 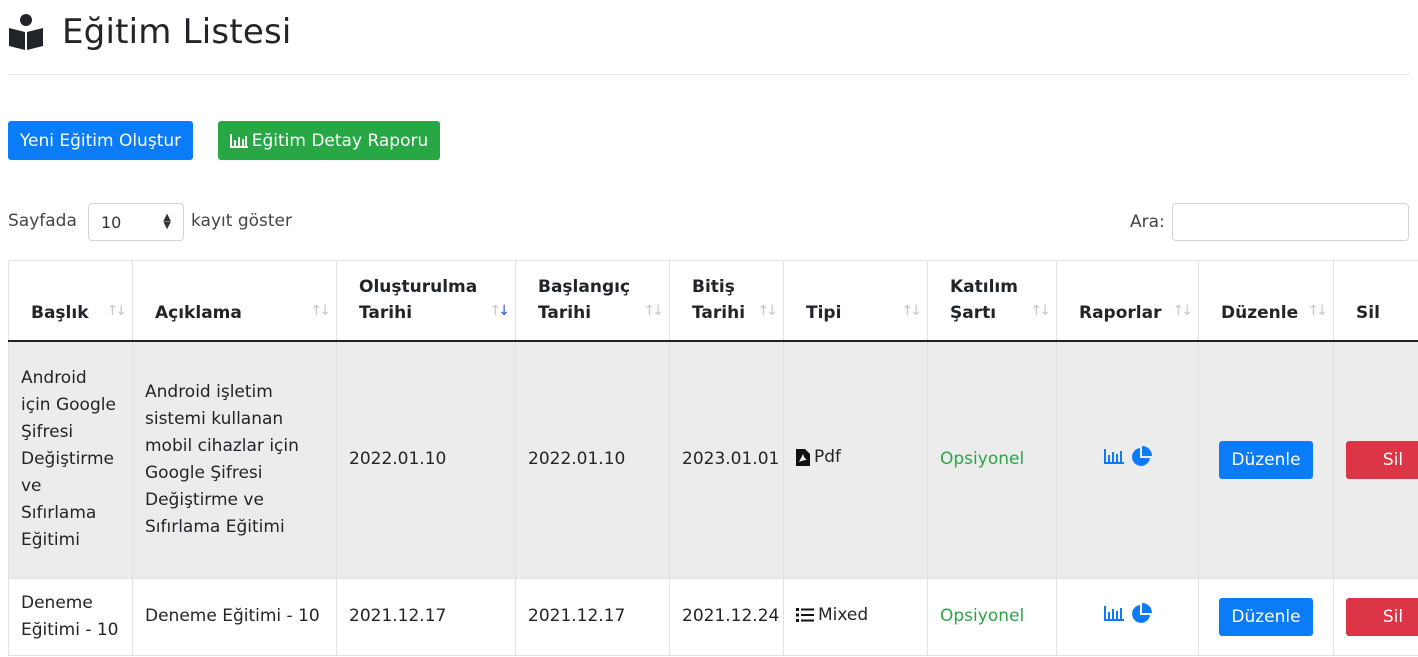 I want to click on file-pdf-icon, so click(x=803, y=457).